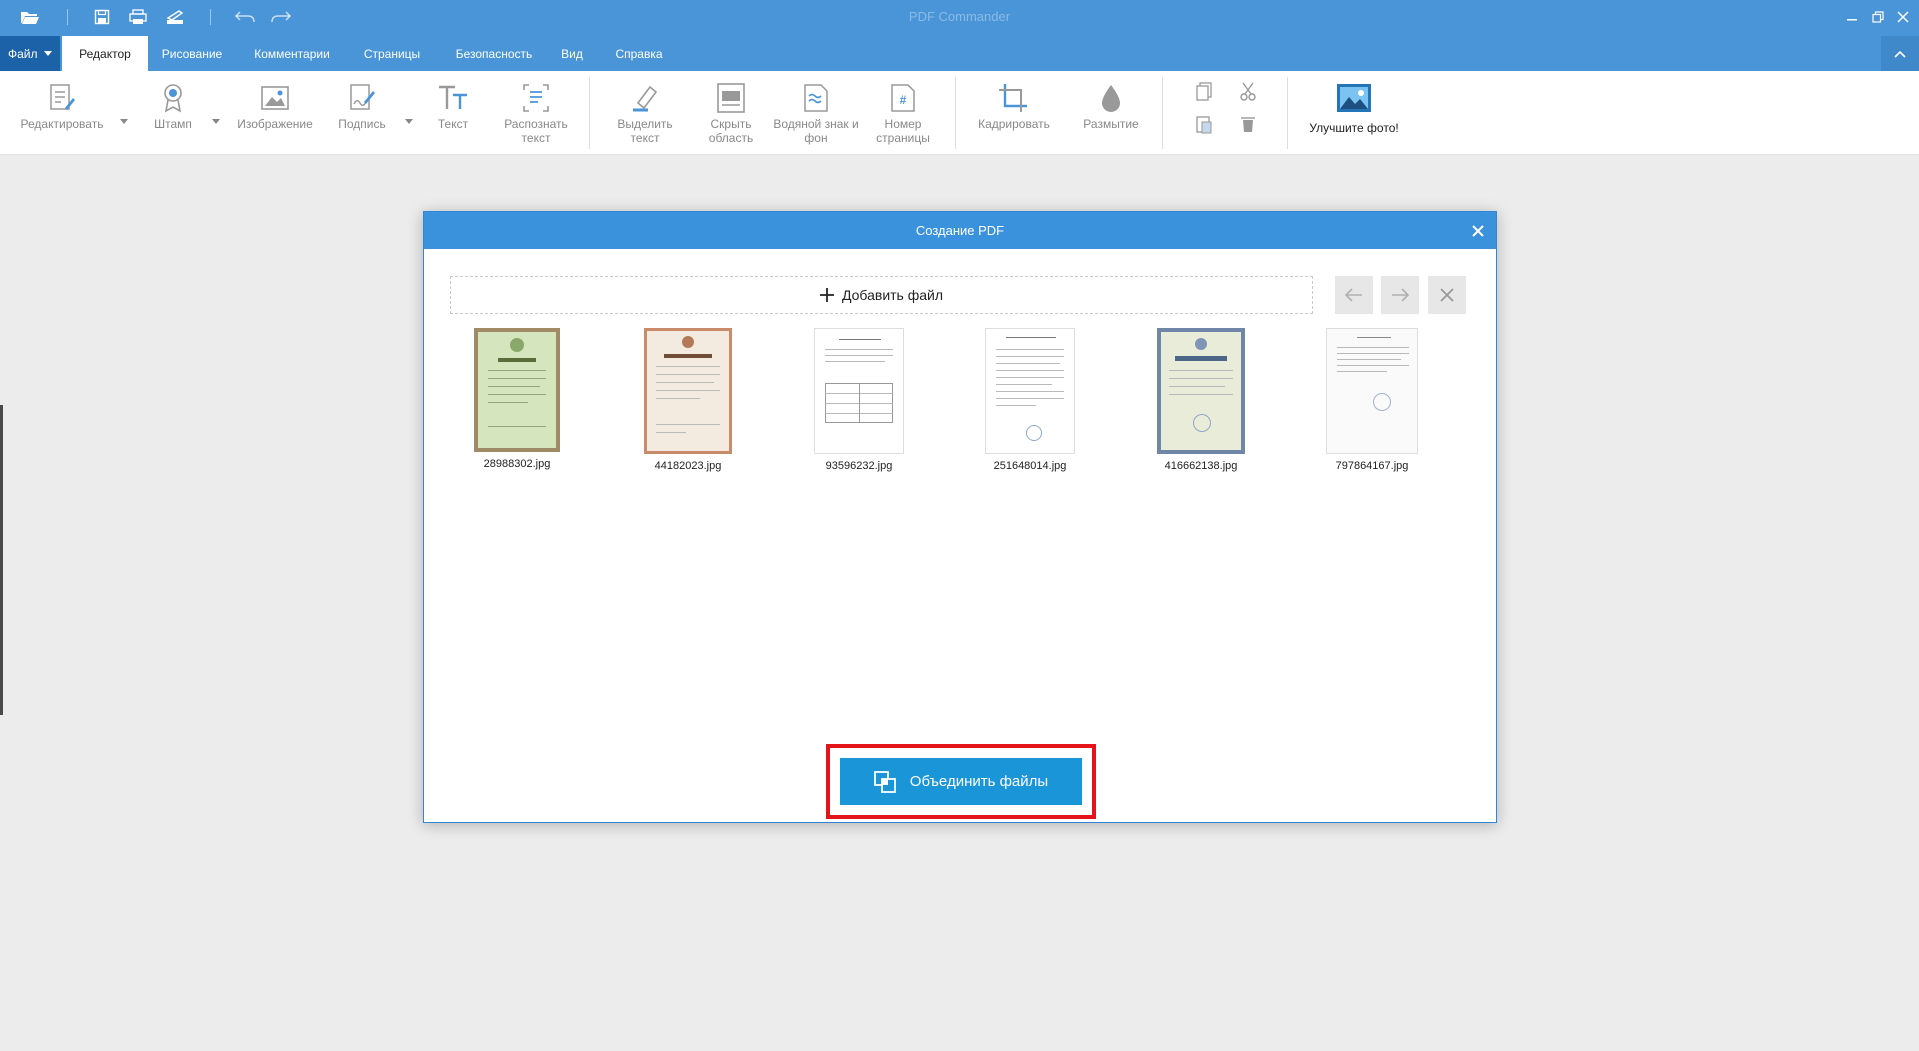 The width and height of the screenshot is (1919, 1051). I want to click on page-number-icon: #, so click(903, 98).